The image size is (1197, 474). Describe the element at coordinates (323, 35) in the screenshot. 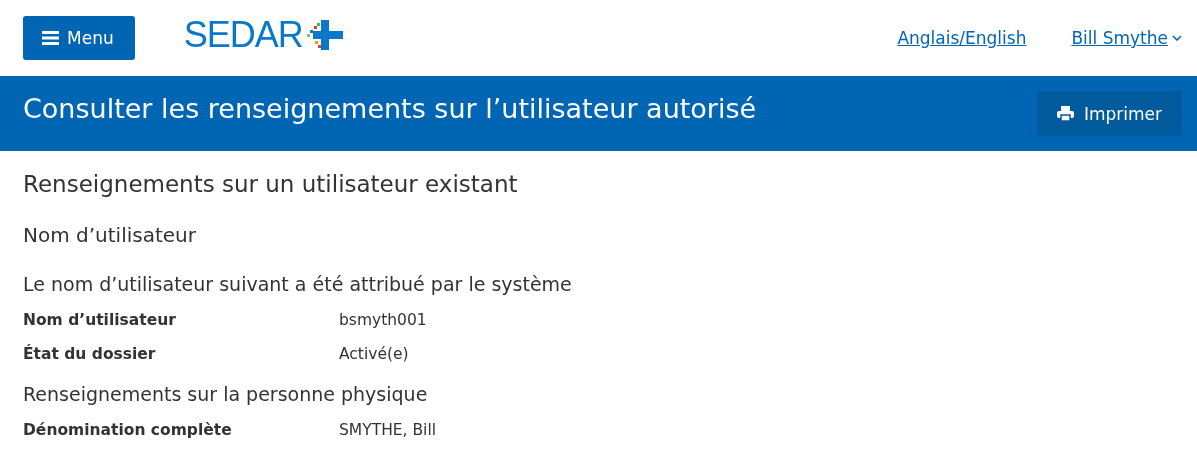

I see `plus-icon` at that location.